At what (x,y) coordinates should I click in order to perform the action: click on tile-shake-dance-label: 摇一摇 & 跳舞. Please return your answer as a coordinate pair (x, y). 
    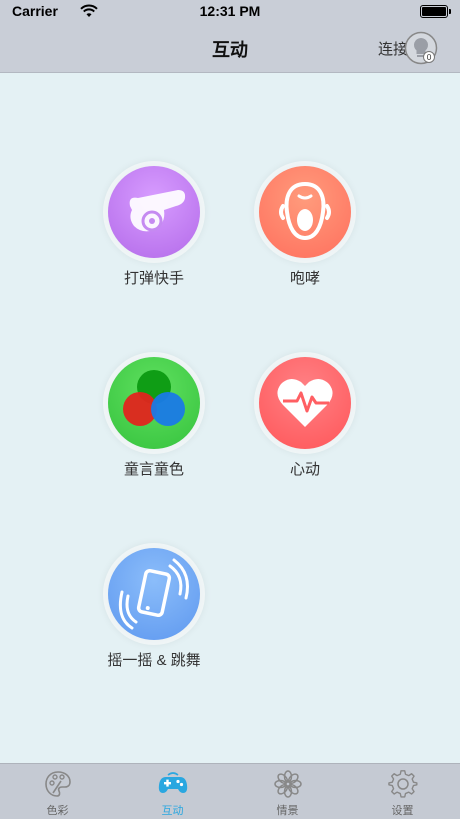
    Looking at the image, I should click on (154, 660).